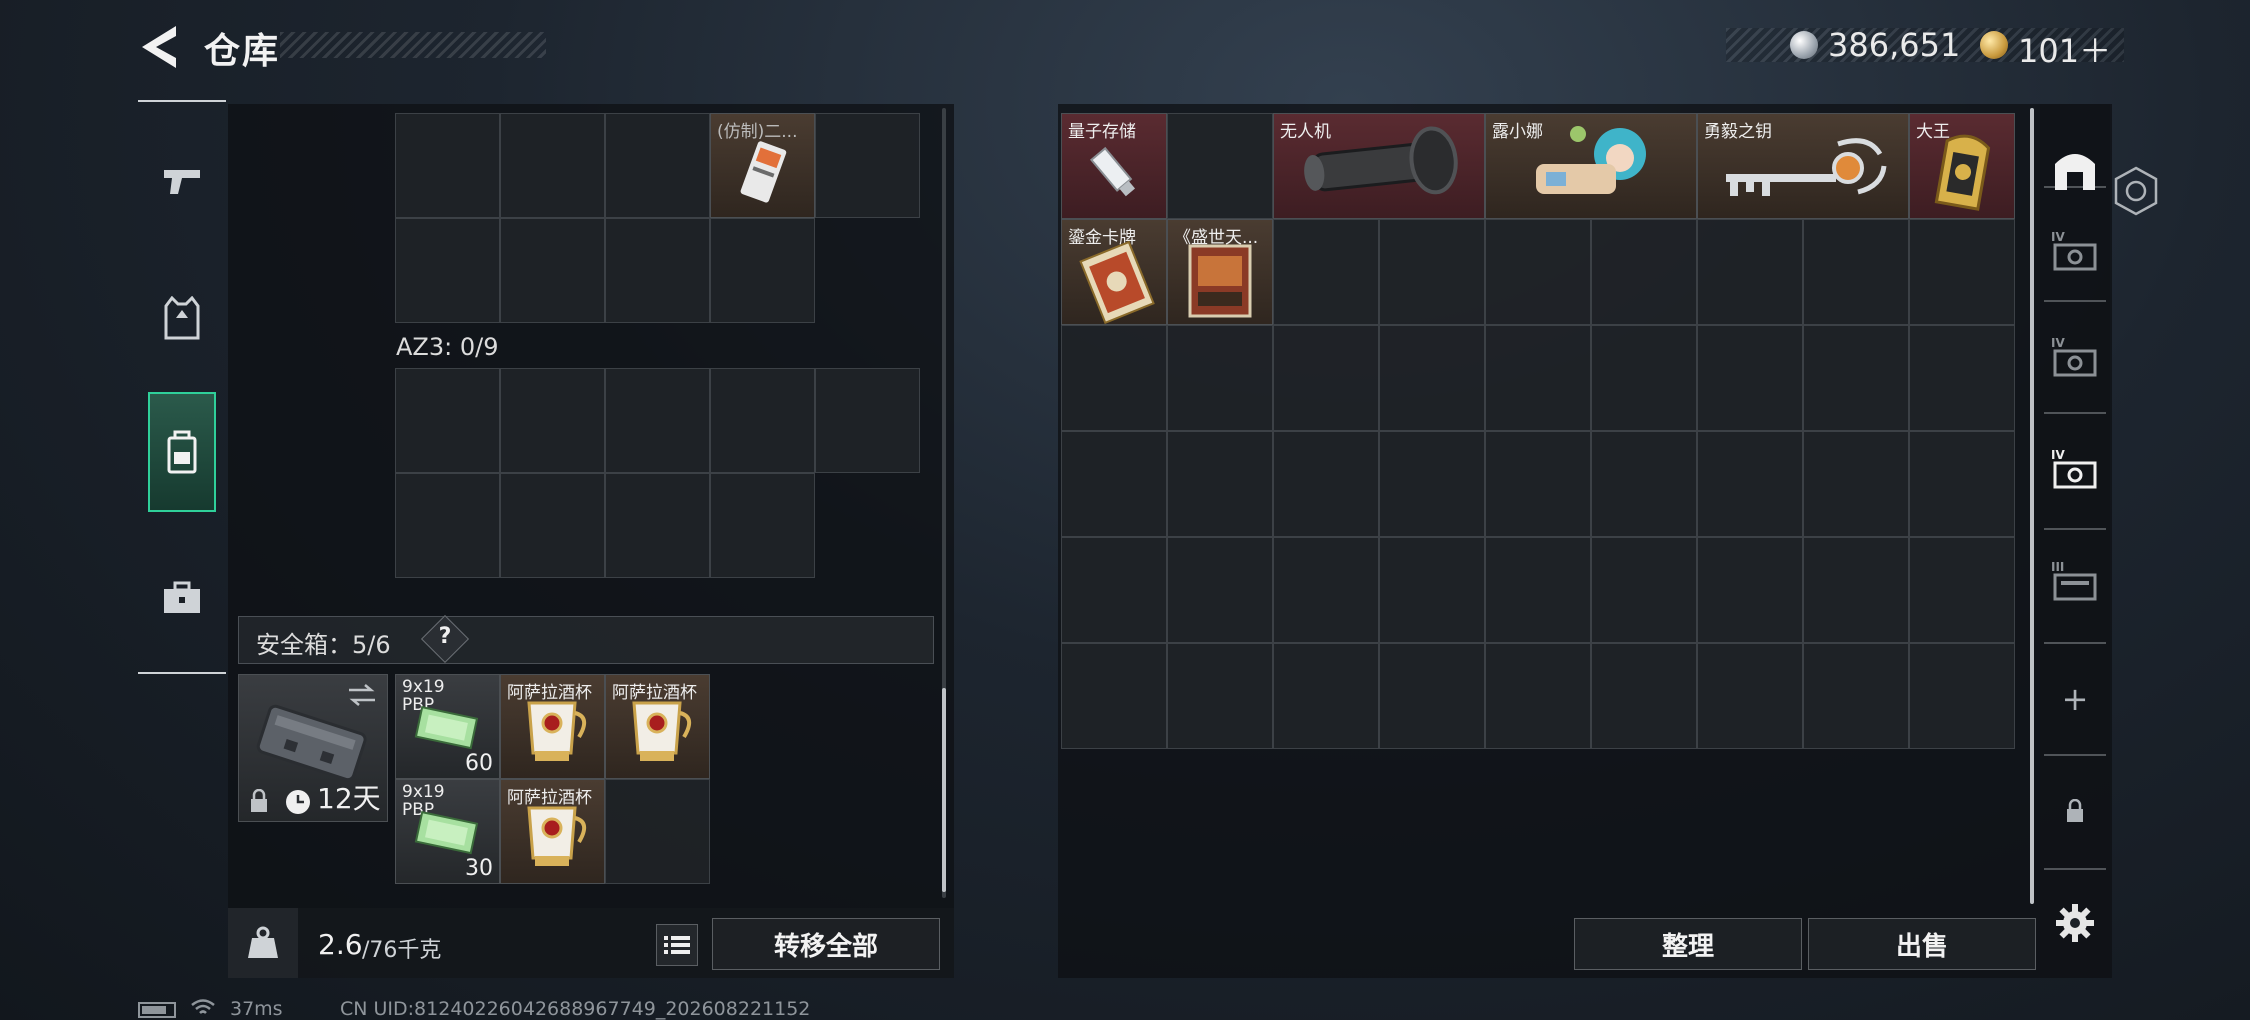  I want to click on settings-button, so click(2075, 923).